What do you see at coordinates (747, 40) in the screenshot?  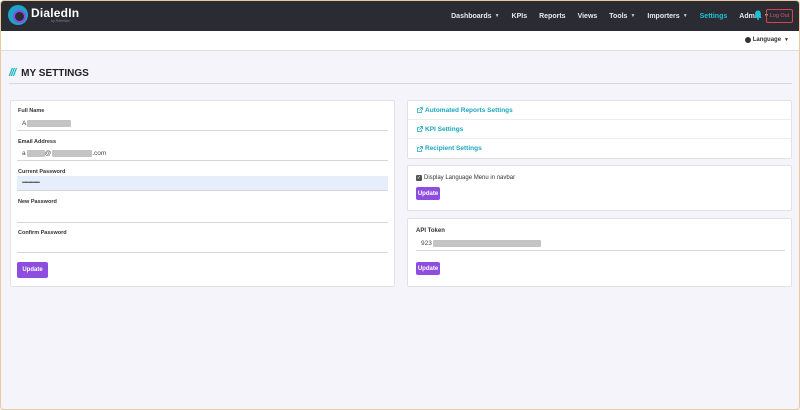 I see `globe-icon` at bounding box center [747, 40].